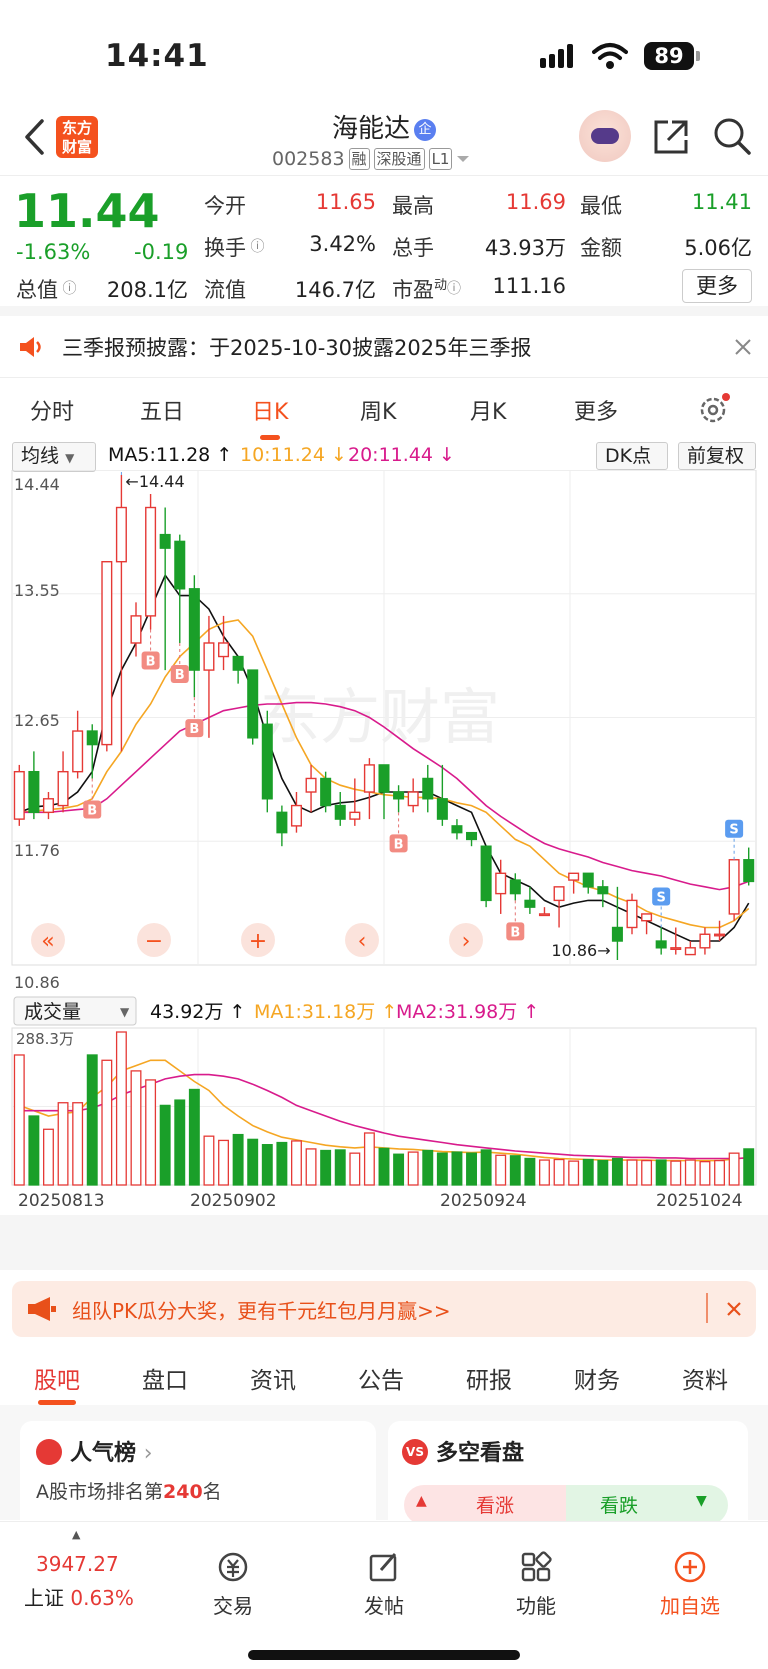 The image size is (768, 1669). What do you see at coordinates (273, 1378) in the screenshot?
I see `tab-news: 资讯` at bounding box center [273, 1378].